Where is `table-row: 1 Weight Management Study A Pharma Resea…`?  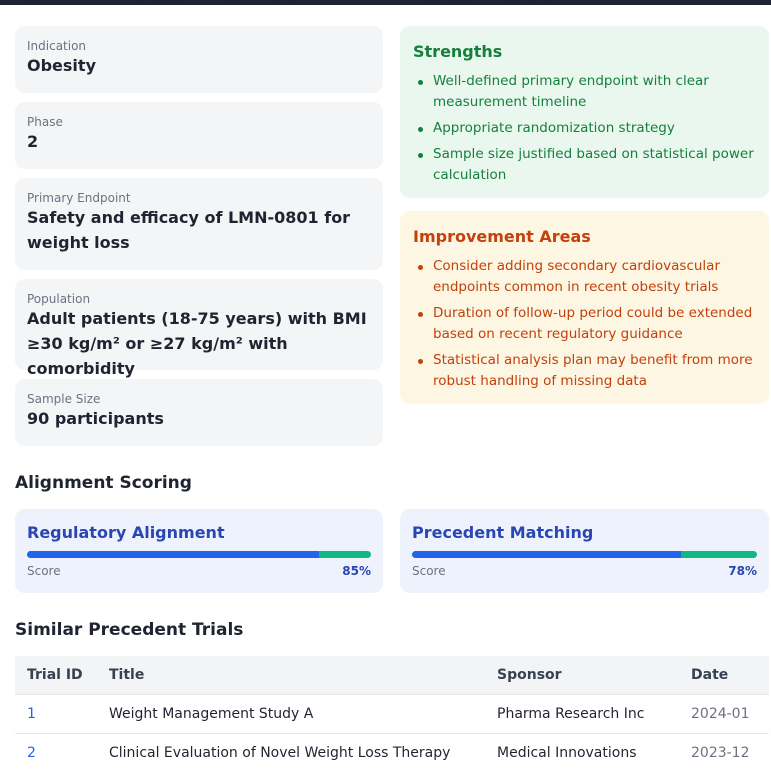
table-row: 1 Weight Management Study A Pharma Resea… is located at coordinates (392, 714).